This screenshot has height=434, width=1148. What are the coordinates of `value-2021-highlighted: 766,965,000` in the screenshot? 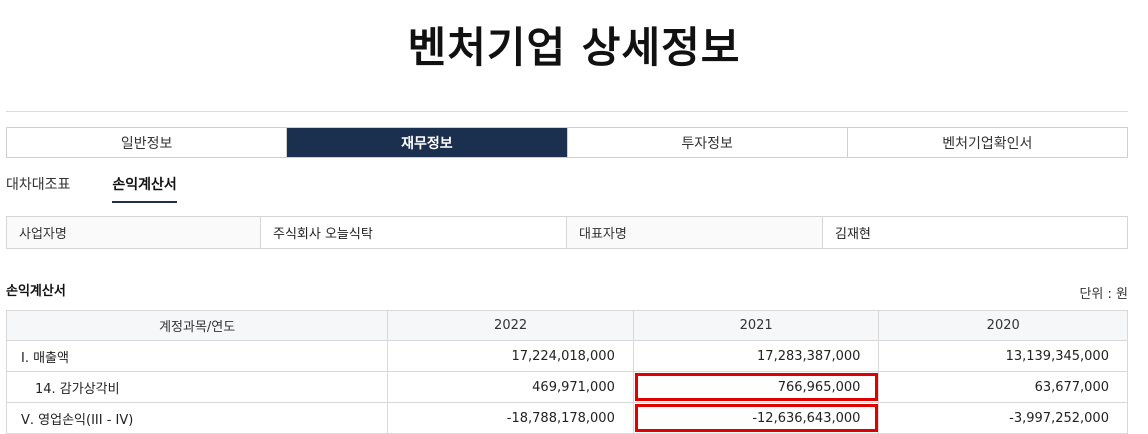 It's located at (757, 387).